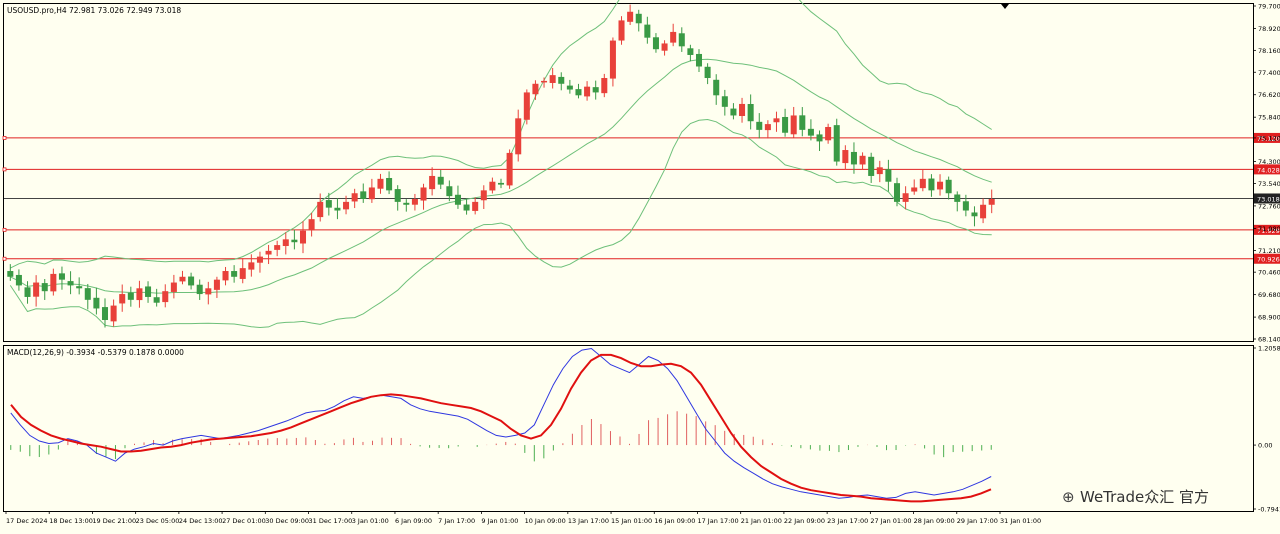  I want to click on price-axis-label: 79.700, so click(1269, 7).